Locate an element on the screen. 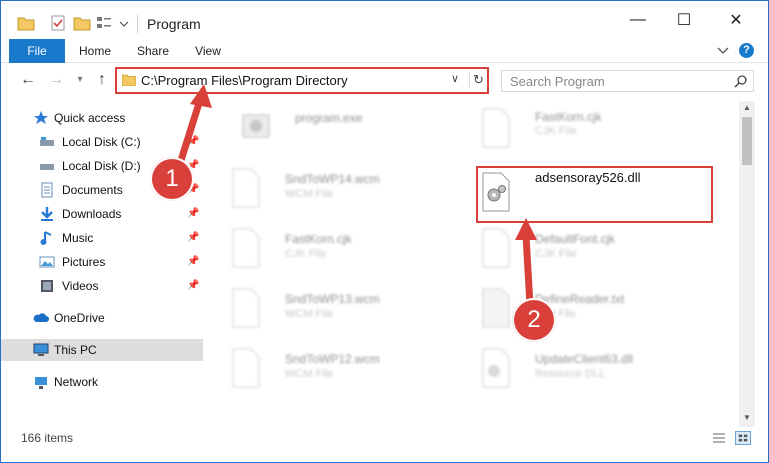  file-type: Resource DLL is located at coordinates (570, 374).